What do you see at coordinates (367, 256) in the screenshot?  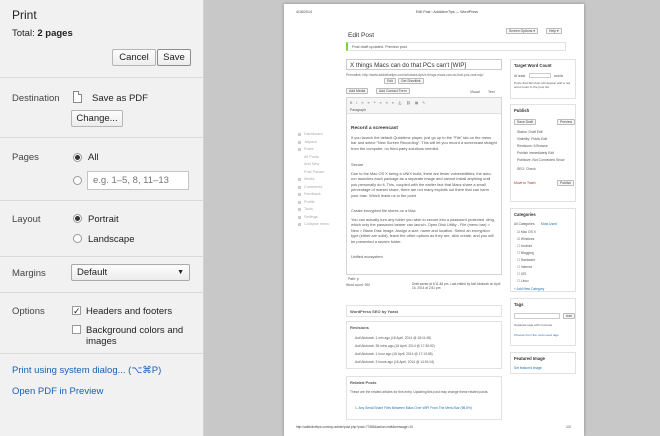 I see `content-unified: Unified ecosystem` at bounding box center [367, 256].